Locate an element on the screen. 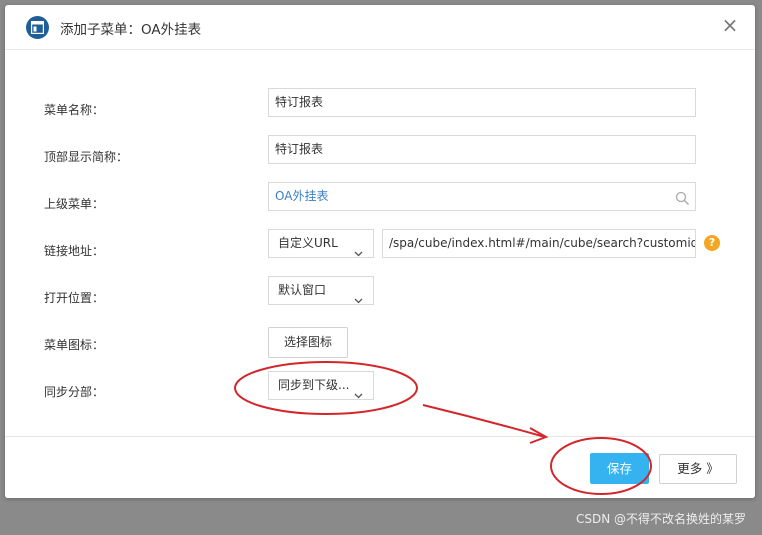 This screenshot has width=762, height=535. parent-menu-label: 上级菜单： is located at coordinates (74, 204).